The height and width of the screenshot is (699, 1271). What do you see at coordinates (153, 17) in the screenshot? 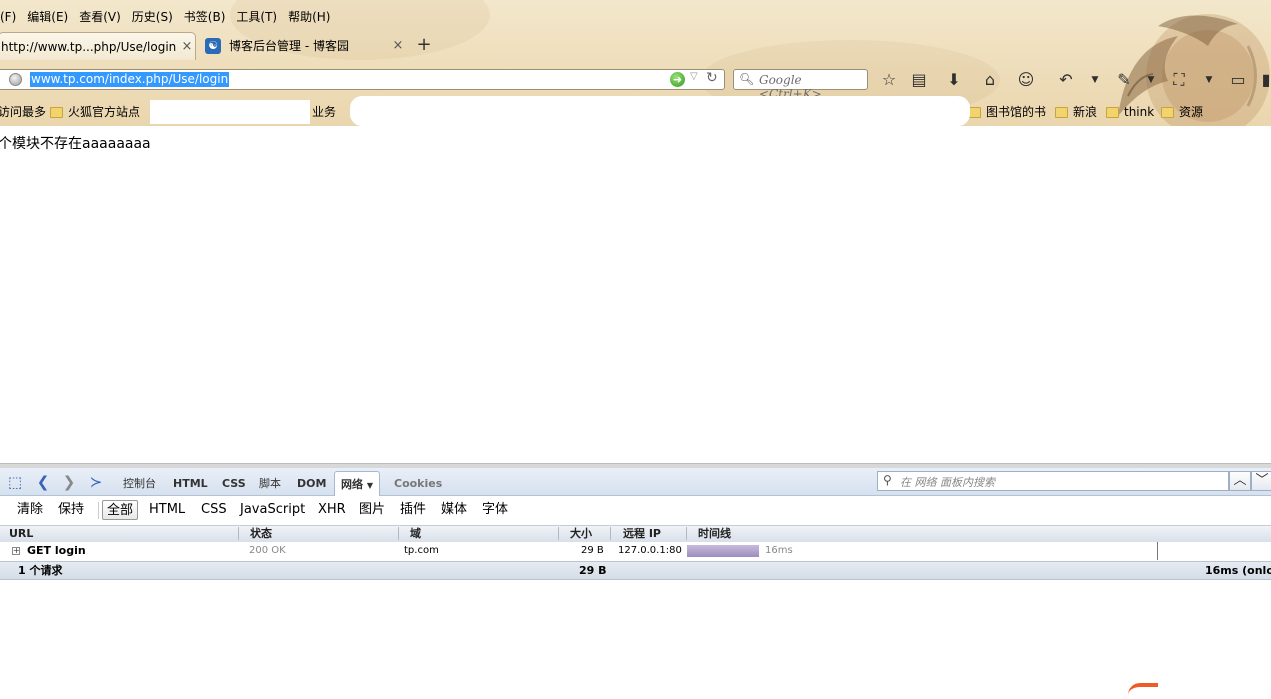
I see `menu-history: 历史(S)` at bounding box center [153, 17].